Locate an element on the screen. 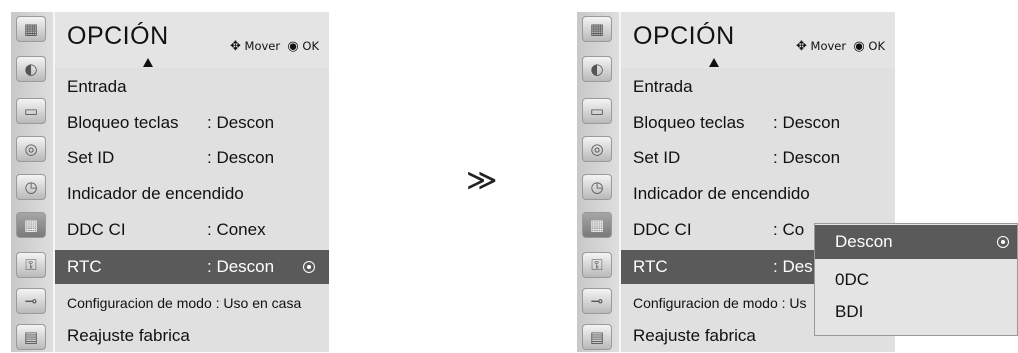 This screenshot has height=353, width=1018. menu-item-value: : Conex is located at coordinates (236, 229).